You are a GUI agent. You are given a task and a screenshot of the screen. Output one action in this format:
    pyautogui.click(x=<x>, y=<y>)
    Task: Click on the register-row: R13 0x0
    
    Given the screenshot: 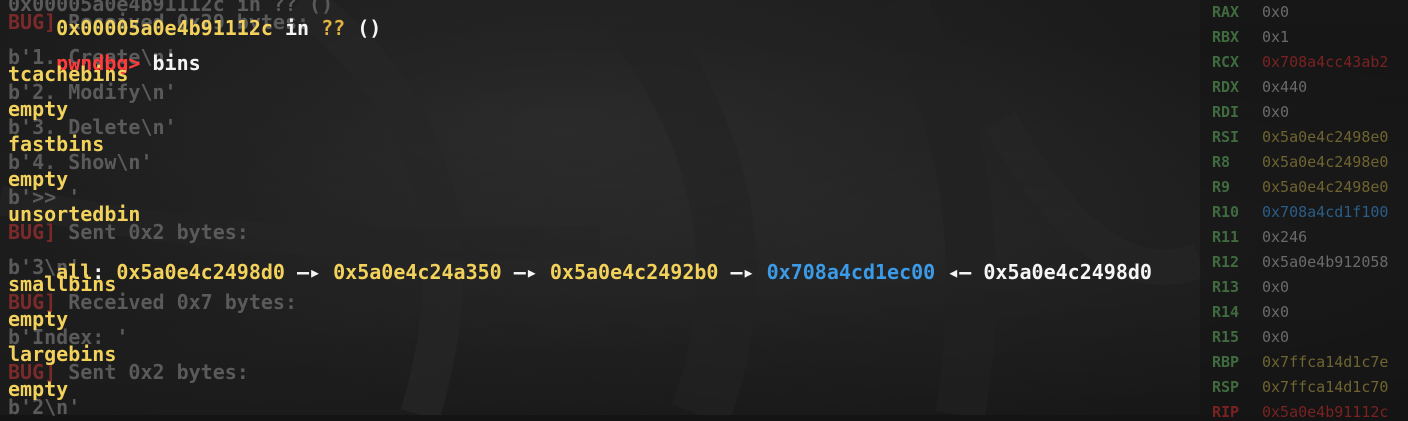 What is the action you would take?
    pyautogui.click(x=1250, y=287)
    